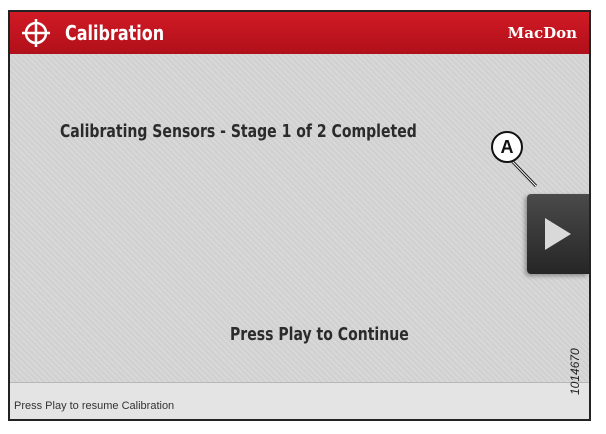  I want to click on play-icon, so click(558, 234).